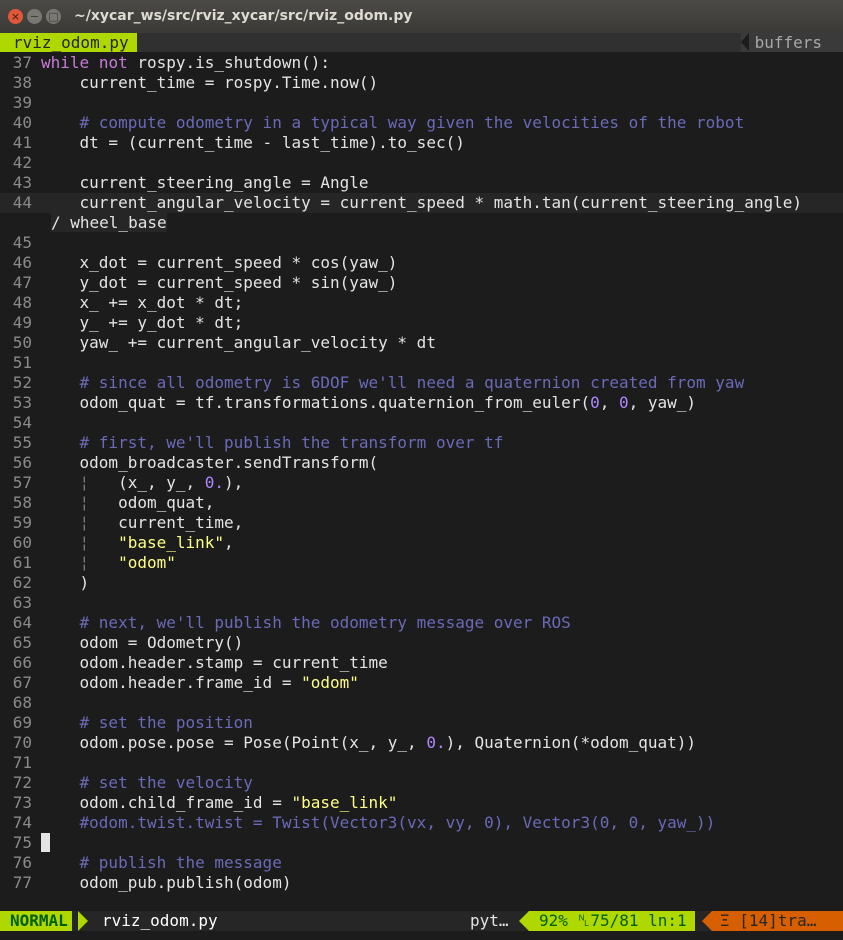  I want to click on maximize-window-button: □, so click(53, 16).